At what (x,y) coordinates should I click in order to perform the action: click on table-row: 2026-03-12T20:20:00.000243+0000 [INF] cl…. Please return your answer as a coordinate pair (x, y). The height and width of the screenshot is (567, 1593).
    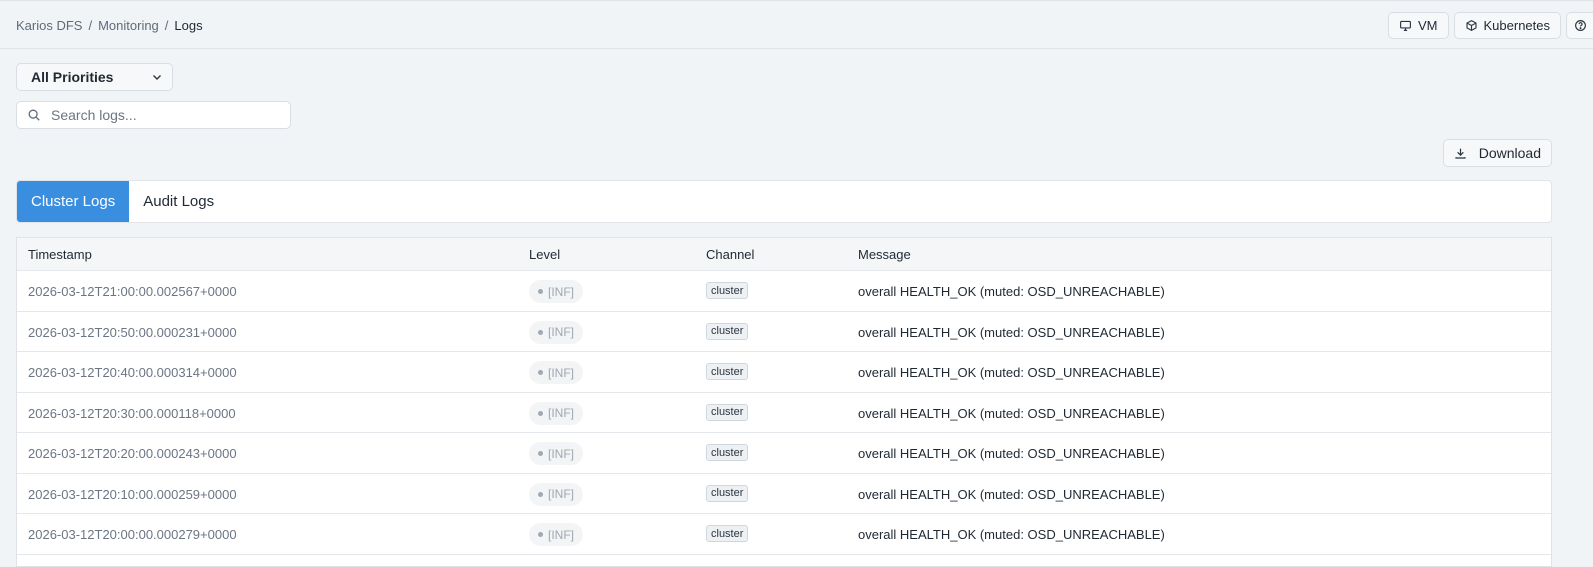
    Looking at the image, I should click on (784, 453).